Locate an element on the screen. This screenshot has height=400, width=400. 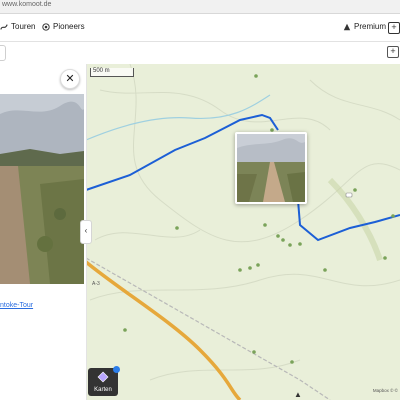
add-button: + is located at coordinates (393, 52).